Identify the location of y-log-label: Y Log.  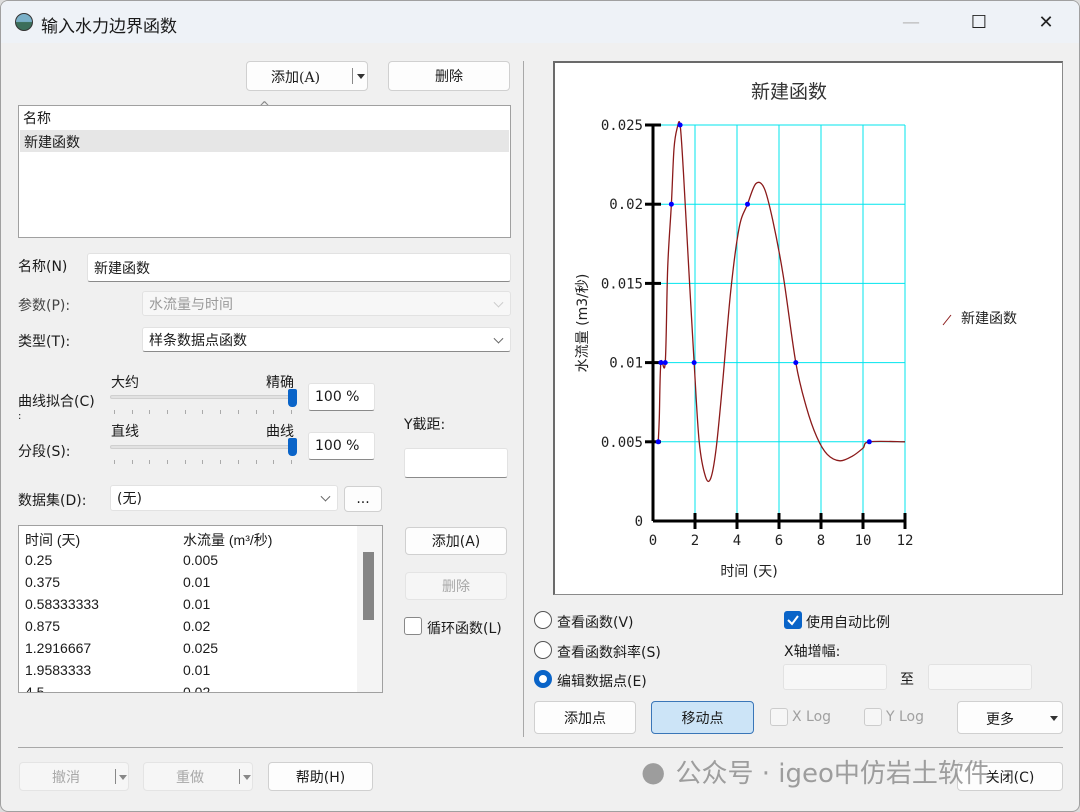
(905, 717).